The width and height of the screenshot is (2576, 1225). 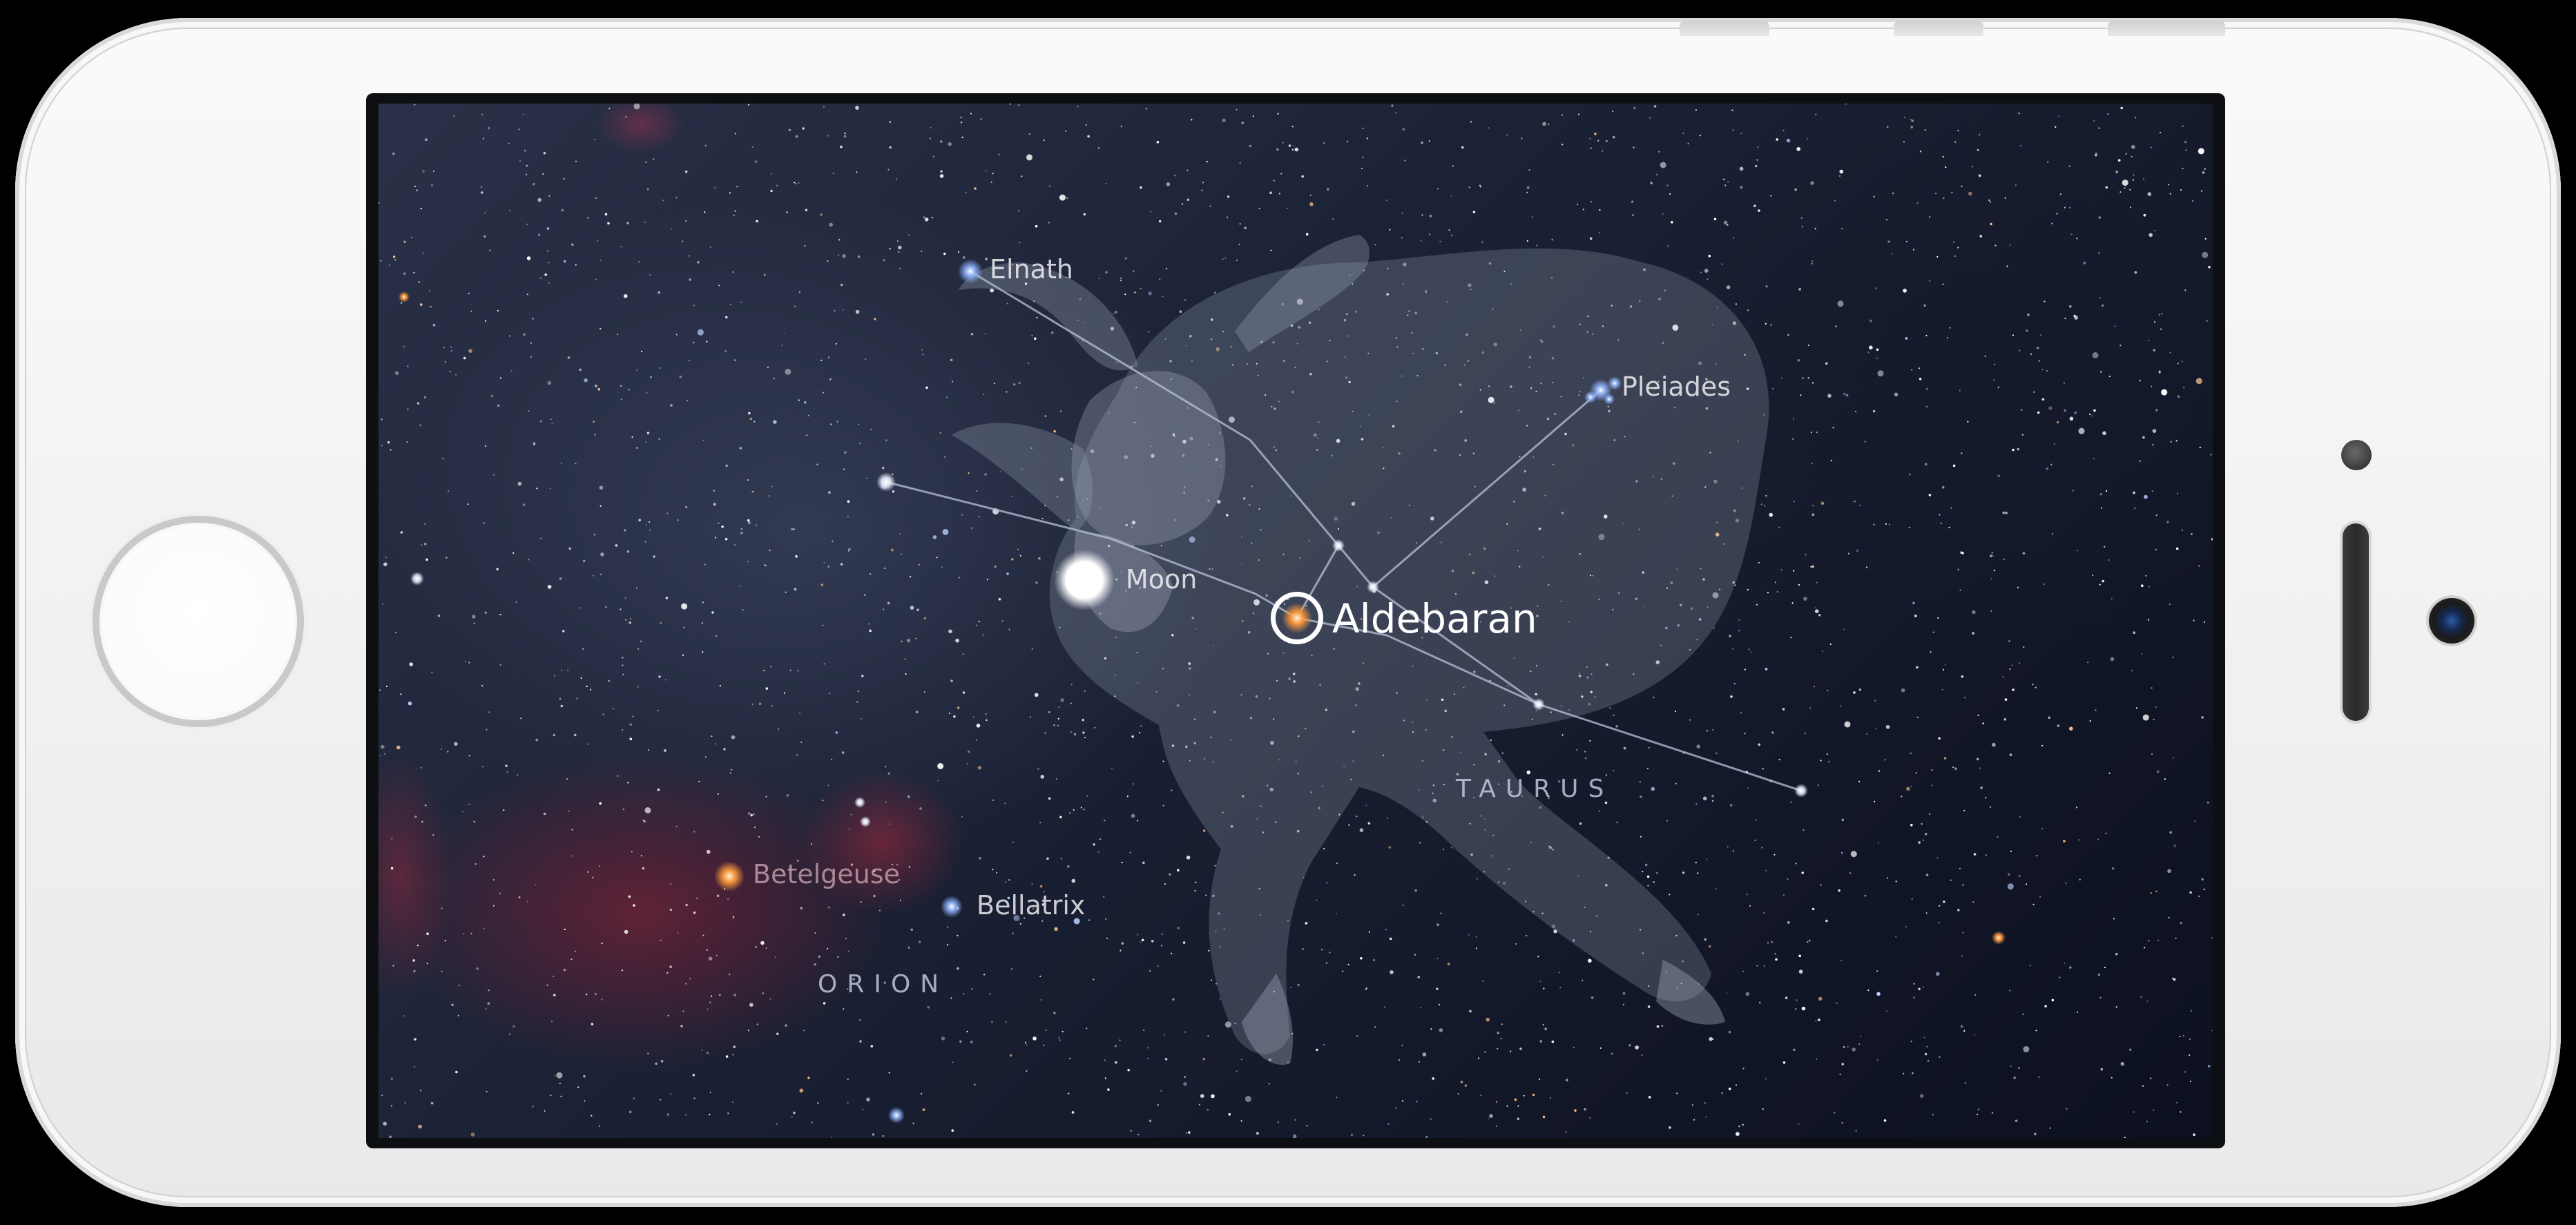 What do you see at coordinates (417, 579) in the screenshot?
I see `bright-star-left` at bounding box center [417, 579].